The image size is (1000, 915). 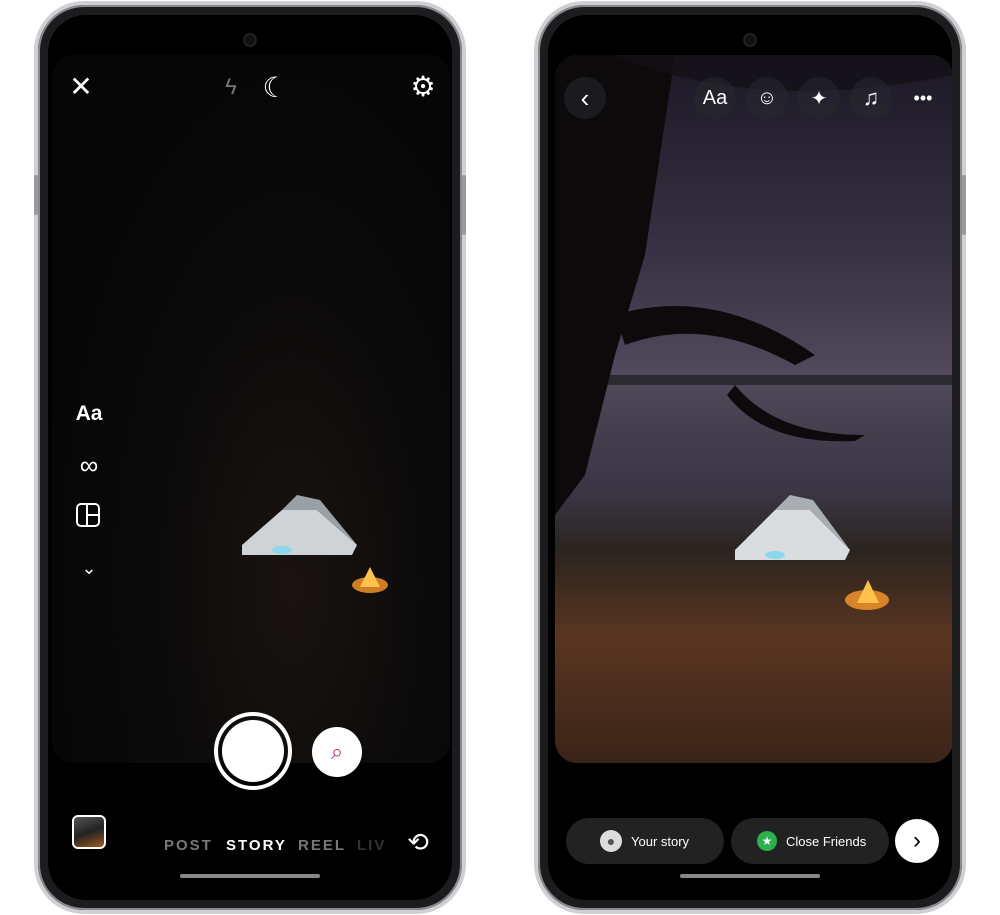 What do you see at coordinates (322, 845) in the screenshot?
I see `mode-reel: REEL` at bounding box center [322, 845].